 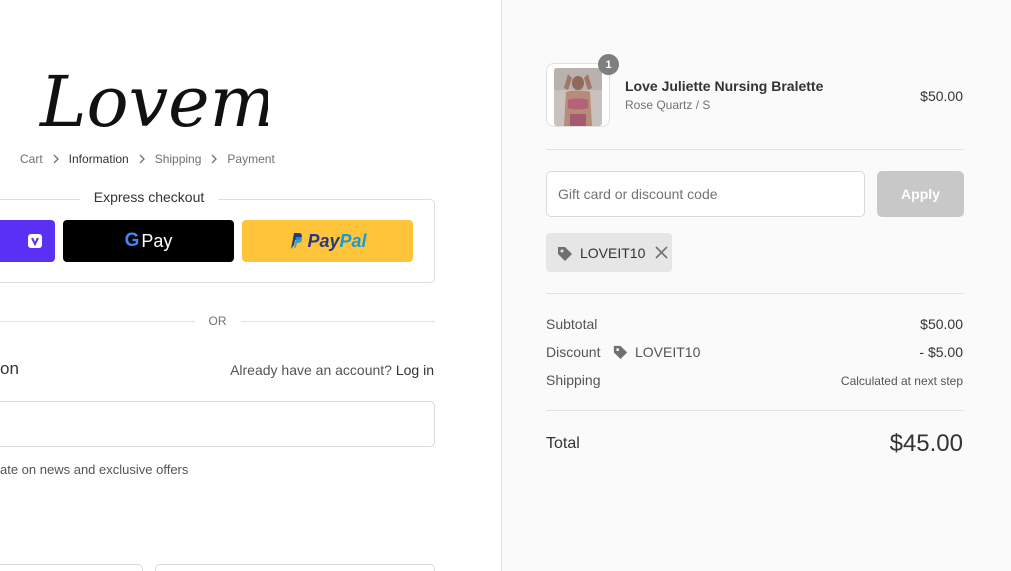 What do you see at coordinates (415, 370) in the screenshot?
I see `login-link: Log in` at bounding box center [415, 370].